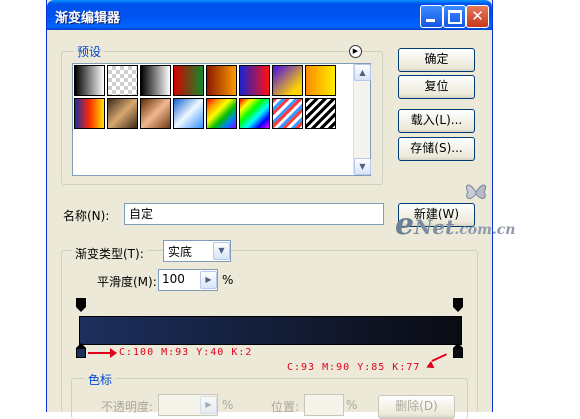 The width and height of the screenshot is (580, 419). I want to click on reset-button: 复位, so click(436, 87).